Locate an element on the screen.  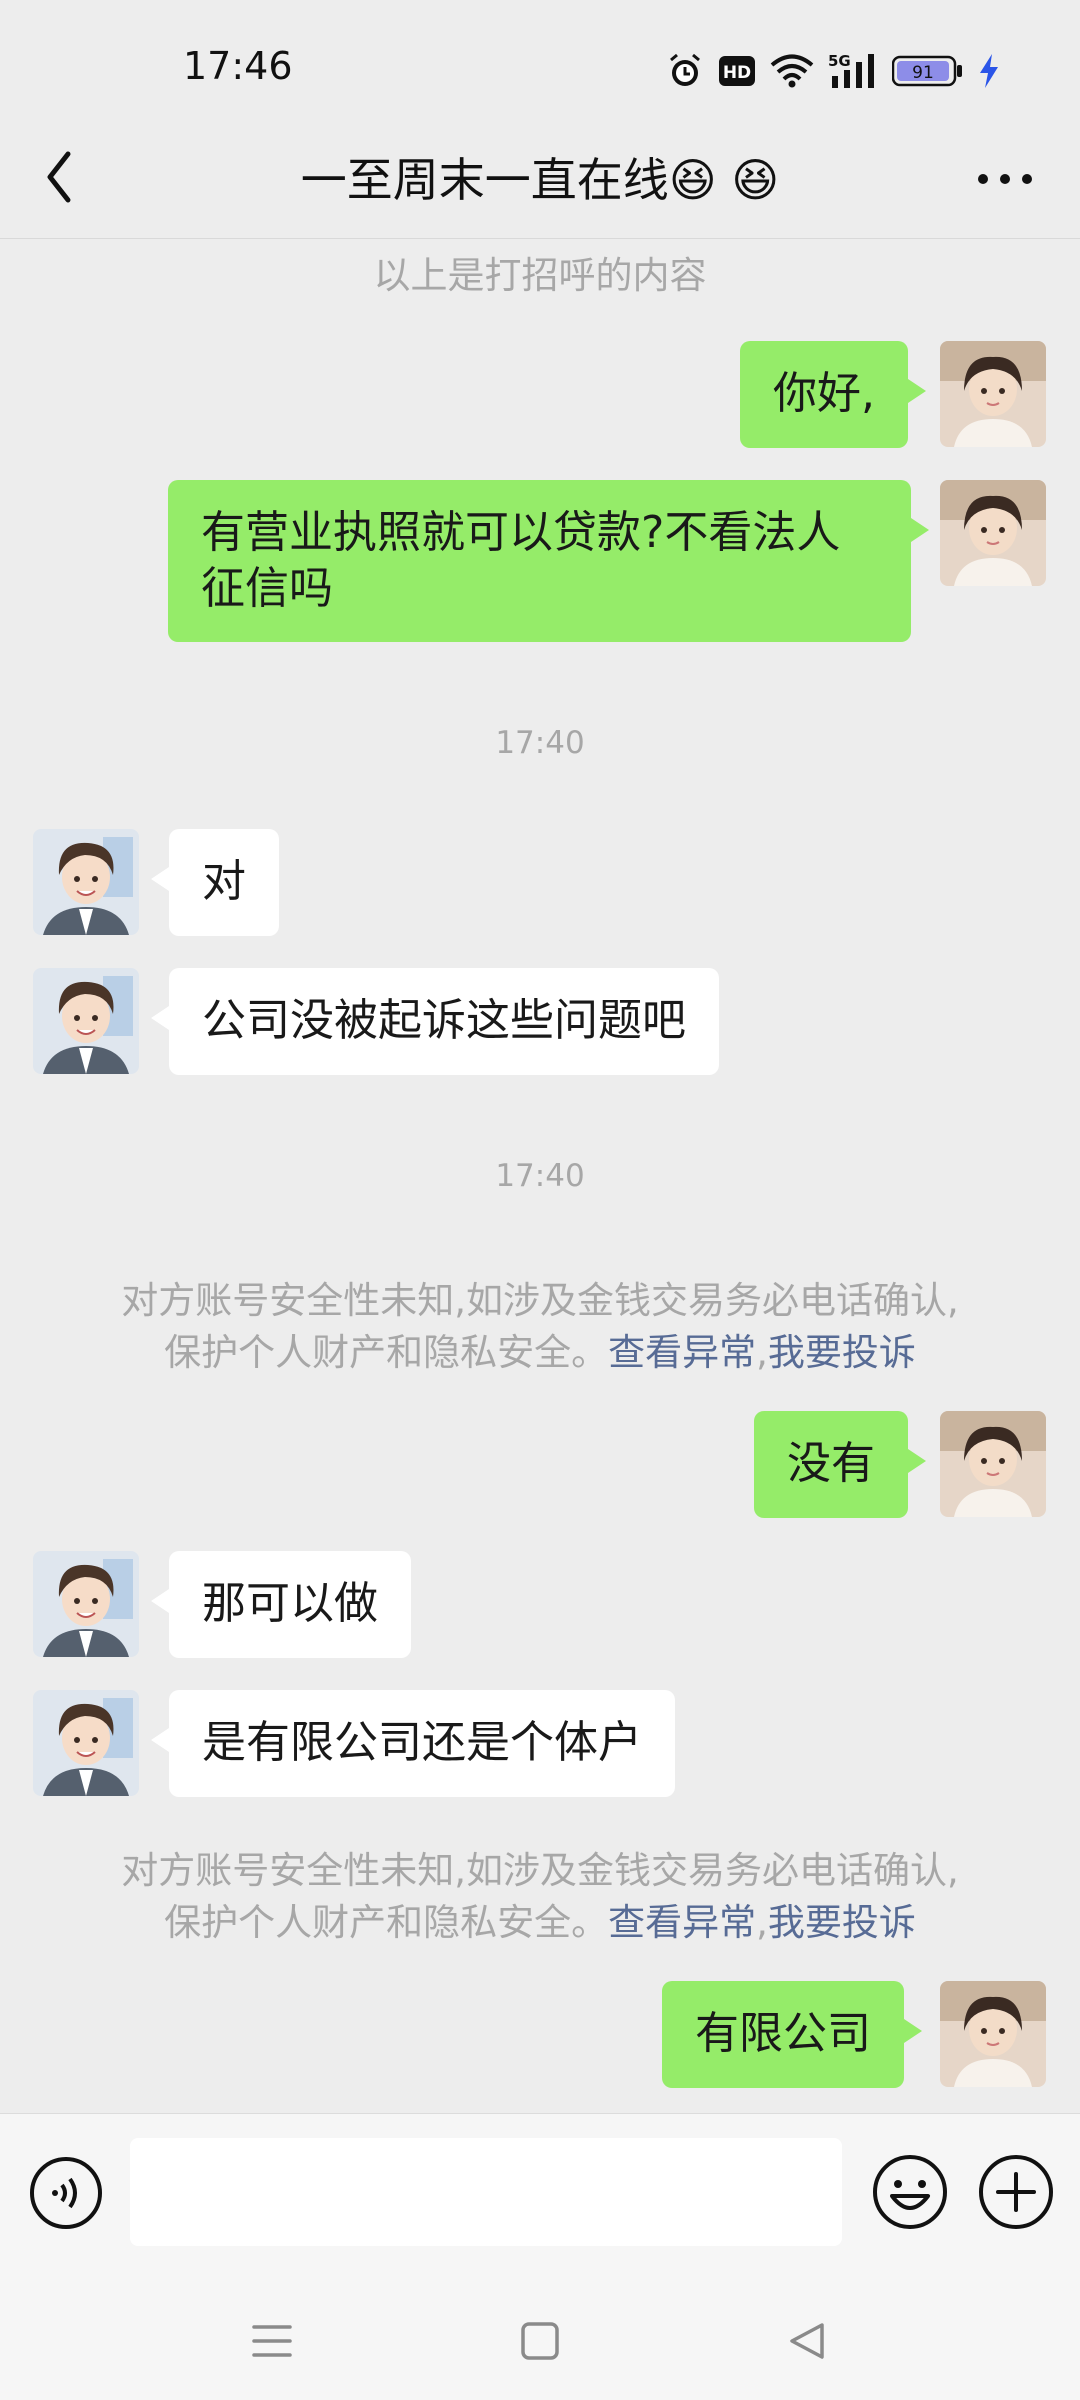
message-bubble-outgoing: 有限公司 is located at coordinates (792, 2034).